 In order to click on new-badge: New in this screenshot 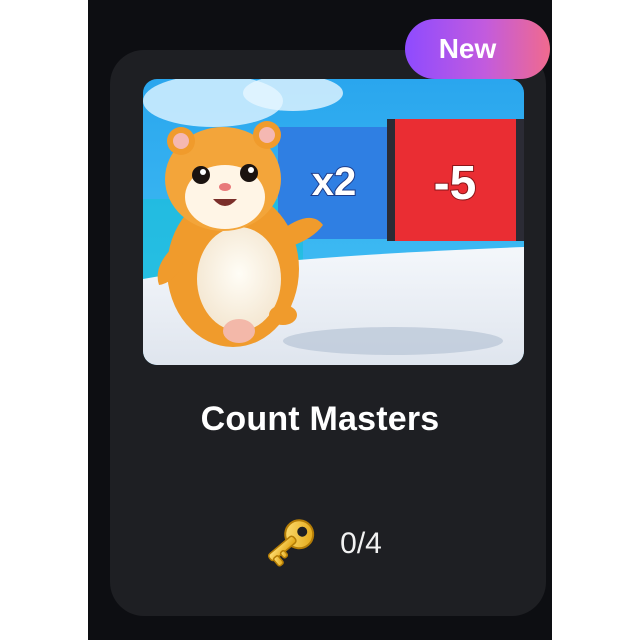, I will do `click(477, 49)`.